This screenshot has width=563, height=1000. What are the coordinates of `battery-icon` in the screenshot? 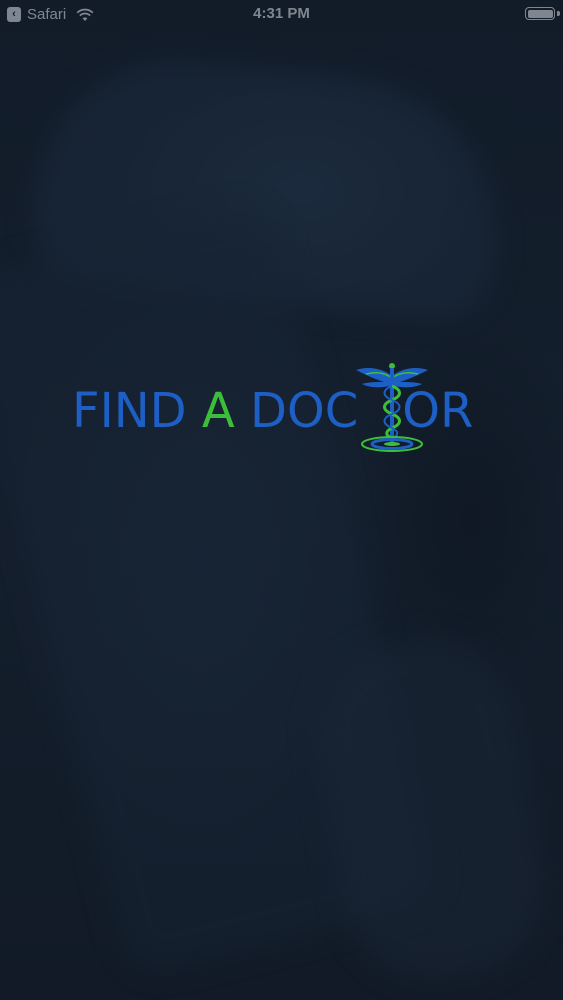 It's located at (540, 13).